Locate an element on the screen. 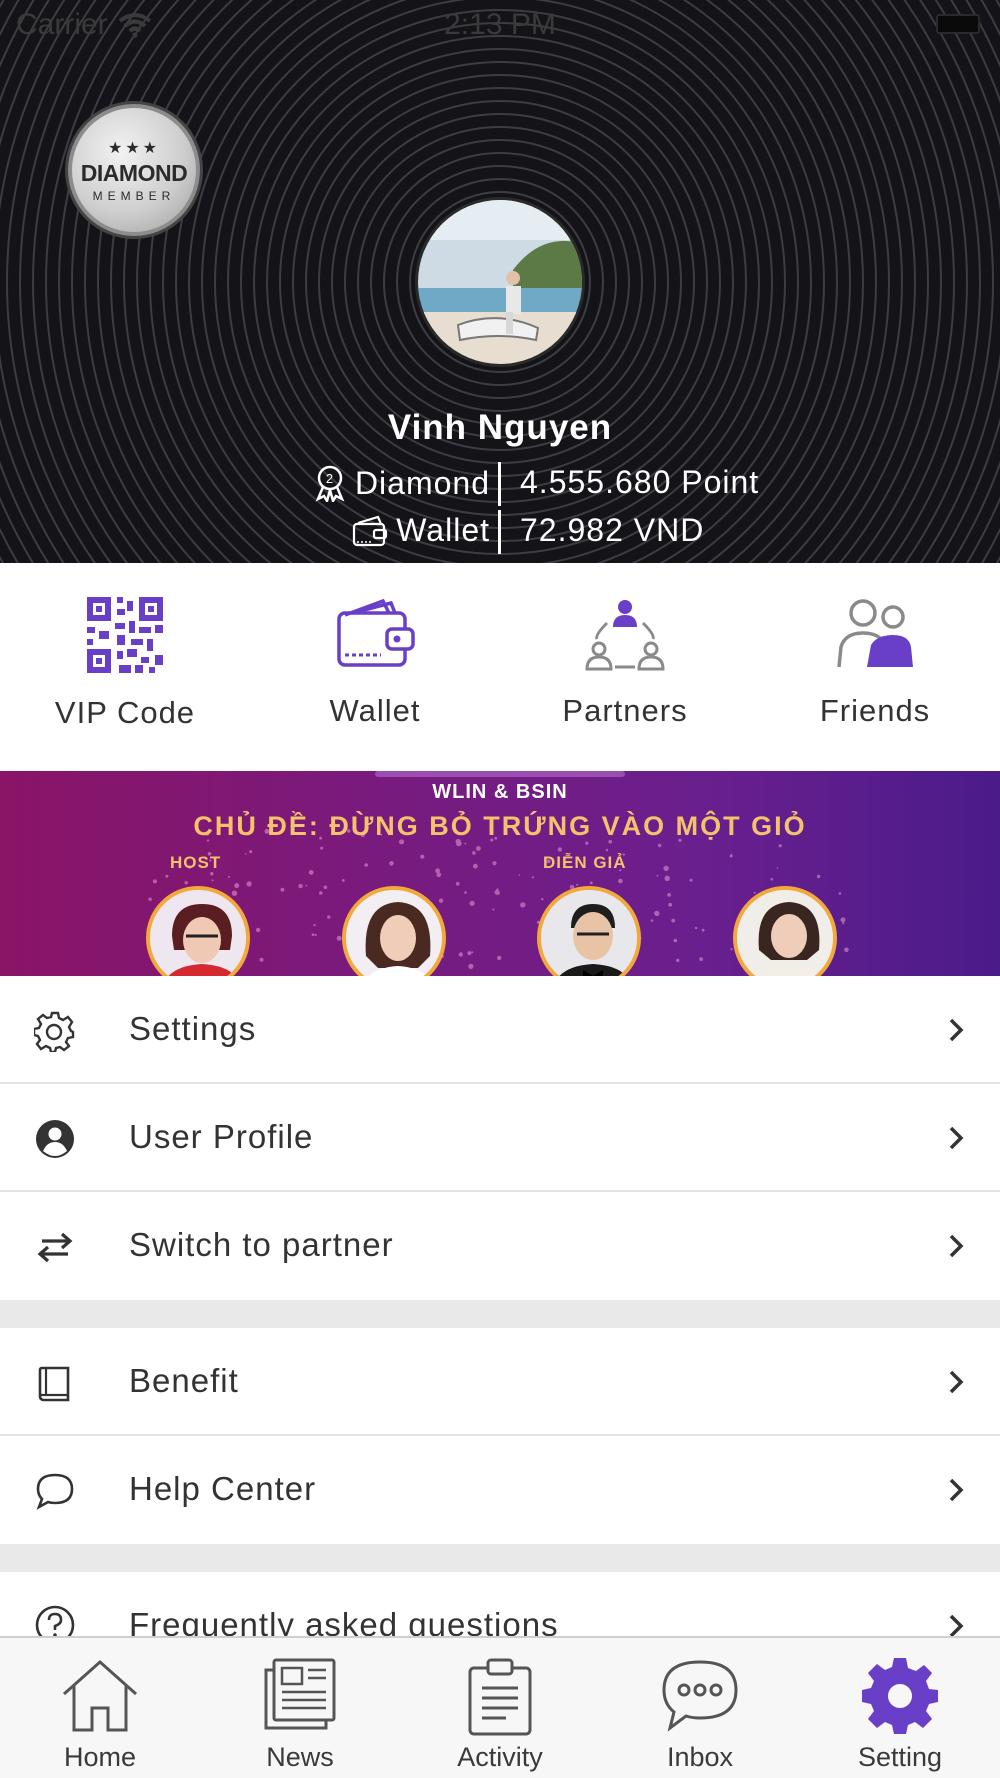  quick-action-label: Wallet is located at coordinates (375, 710).